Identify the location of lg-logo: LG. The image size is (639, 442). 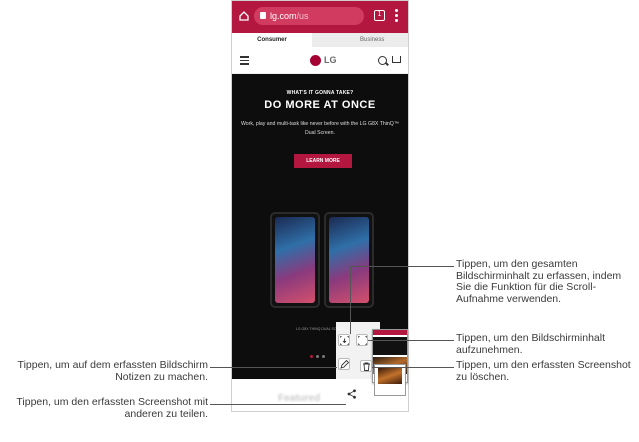
(323, 60).